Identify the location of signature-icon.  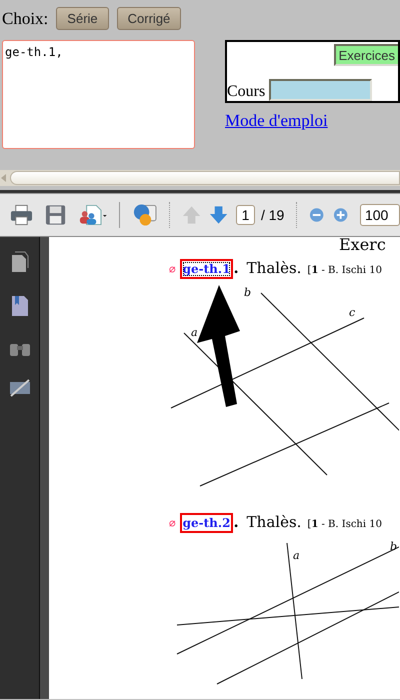
(19, 388).